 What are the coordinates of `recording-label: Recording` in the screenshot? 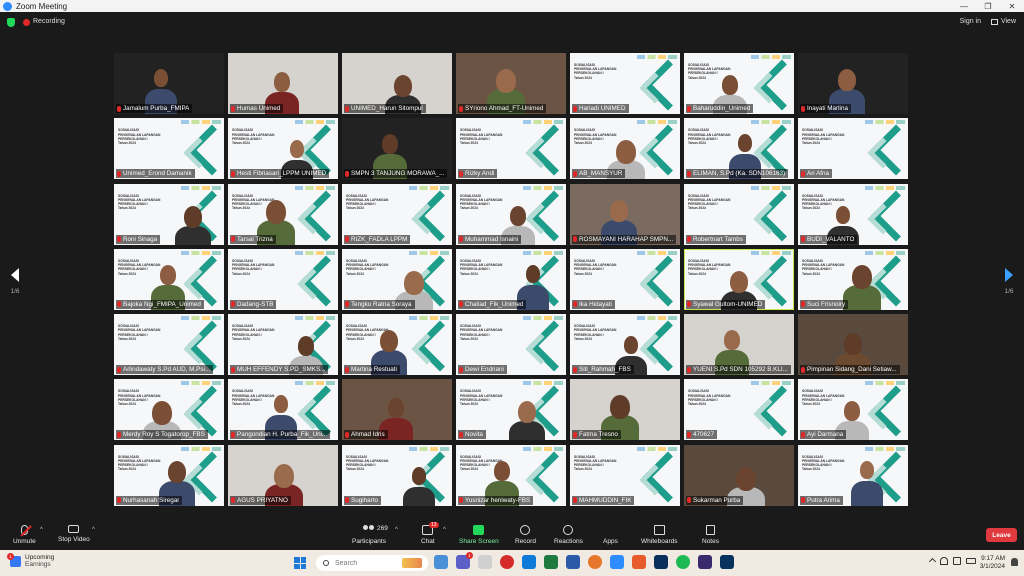 It's located at (49, 21).